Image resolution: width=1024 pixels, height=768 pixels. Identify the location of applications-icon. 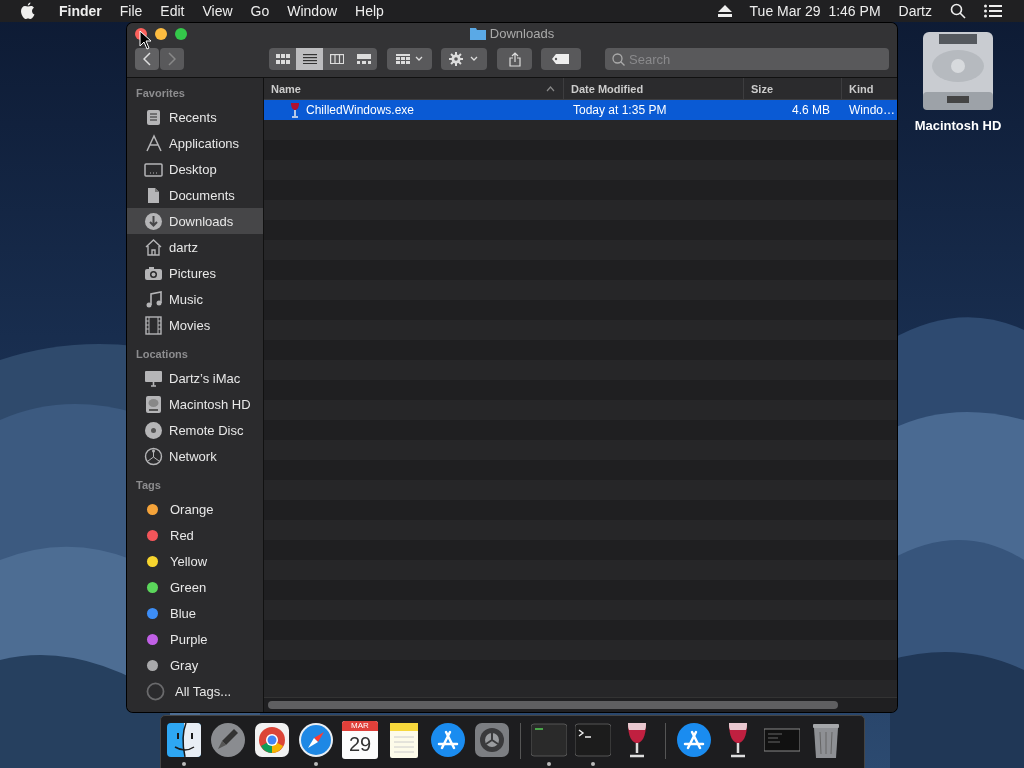
(153, 143).